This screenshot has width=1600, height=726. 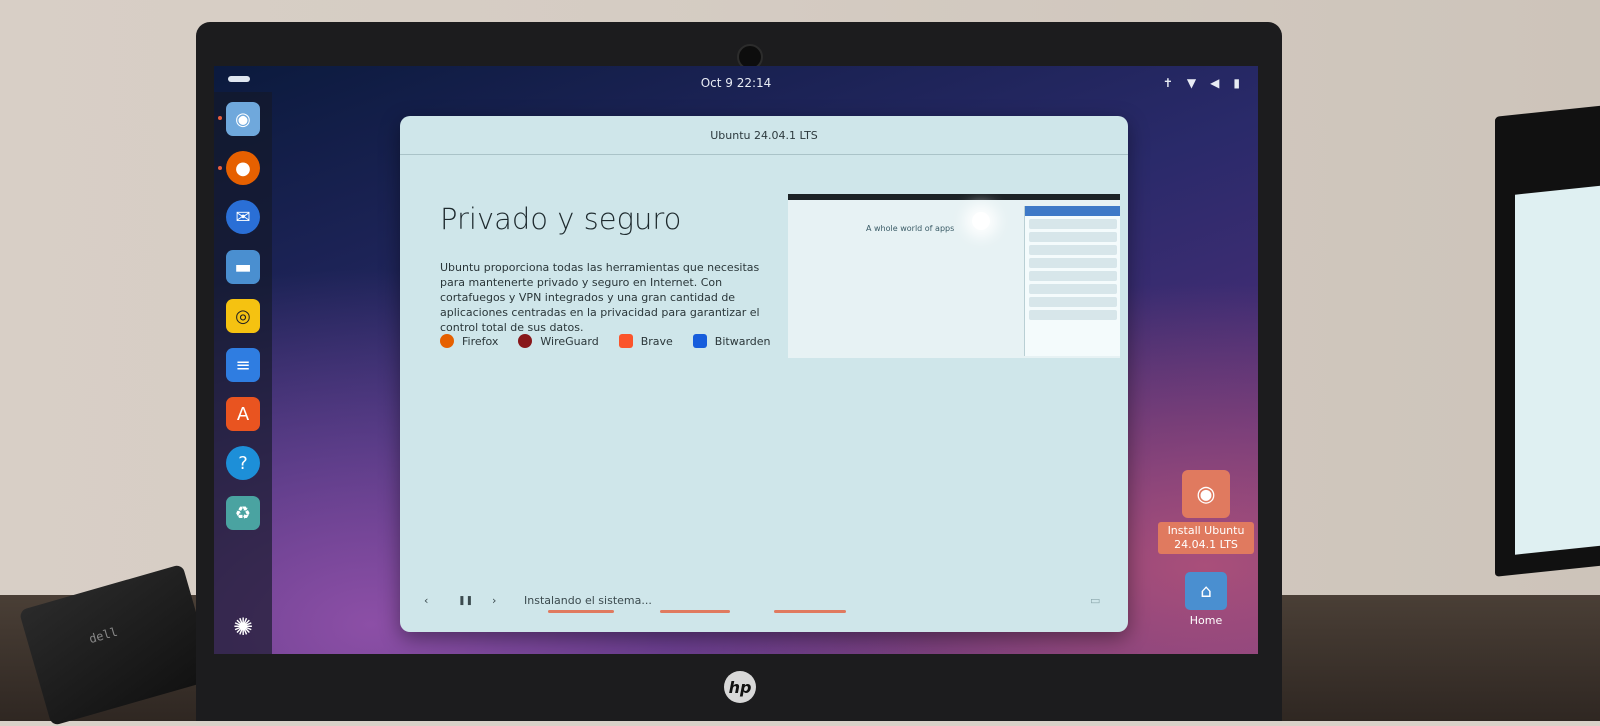 I want to click on preview-side-panel, so click(x=1072, y=281).